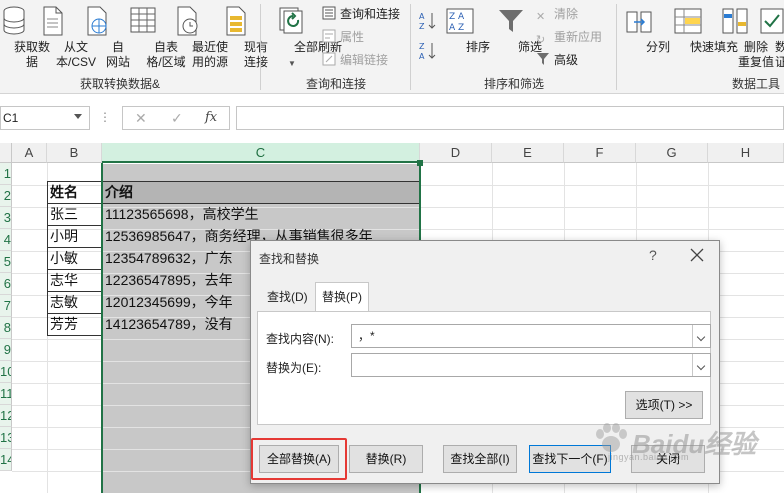  I want to click on filter-button: 筛选, so click(517, 37).